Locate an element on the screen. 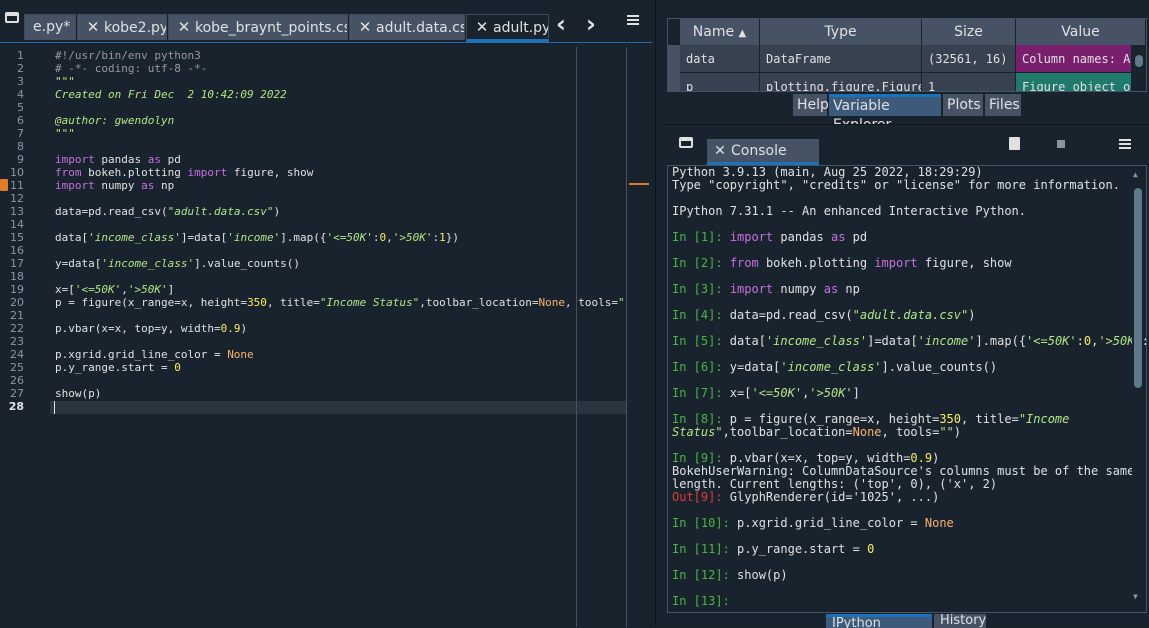 The width and height of the screenshot is (1149, 628). line-number: 25 is located at coordinates (17, 367).